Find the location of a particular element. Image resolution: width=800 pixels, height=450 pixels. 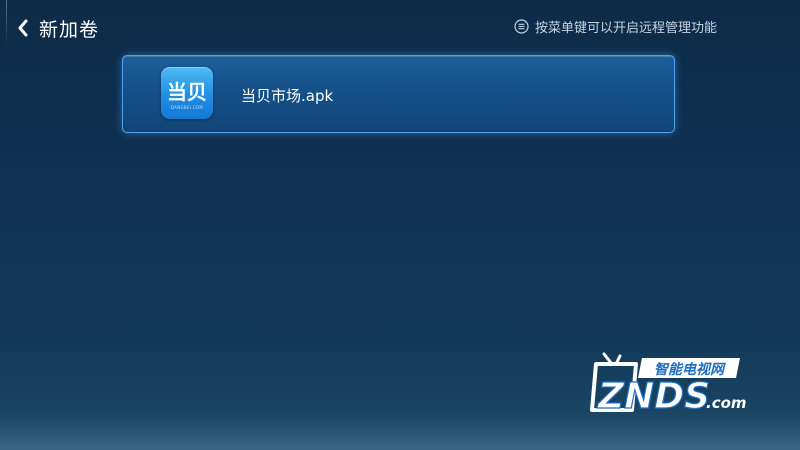

file-item-apk: 当贝 DANGBEI.COM 当贝市场.apk is located at coordinates (398, 94).